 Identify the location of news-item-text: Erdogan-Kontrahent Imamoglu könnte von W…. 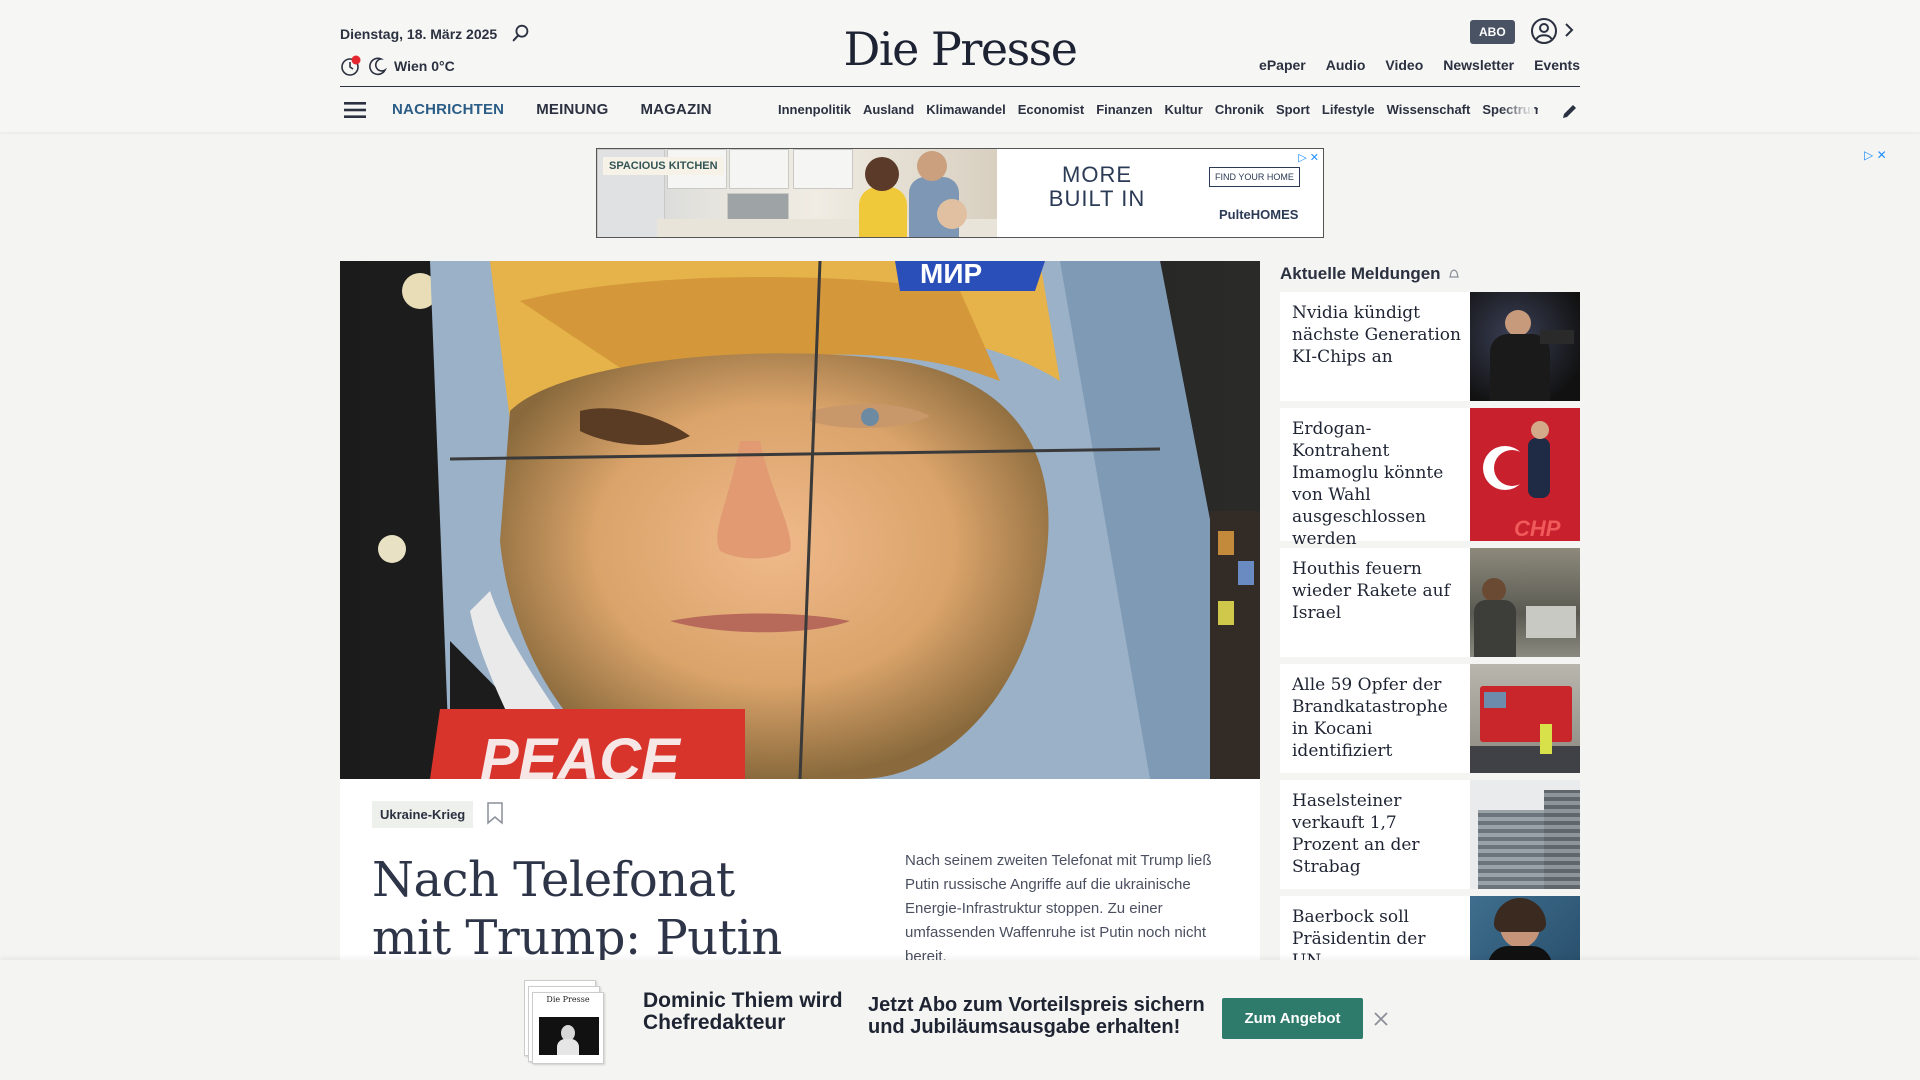
(1368, 484).